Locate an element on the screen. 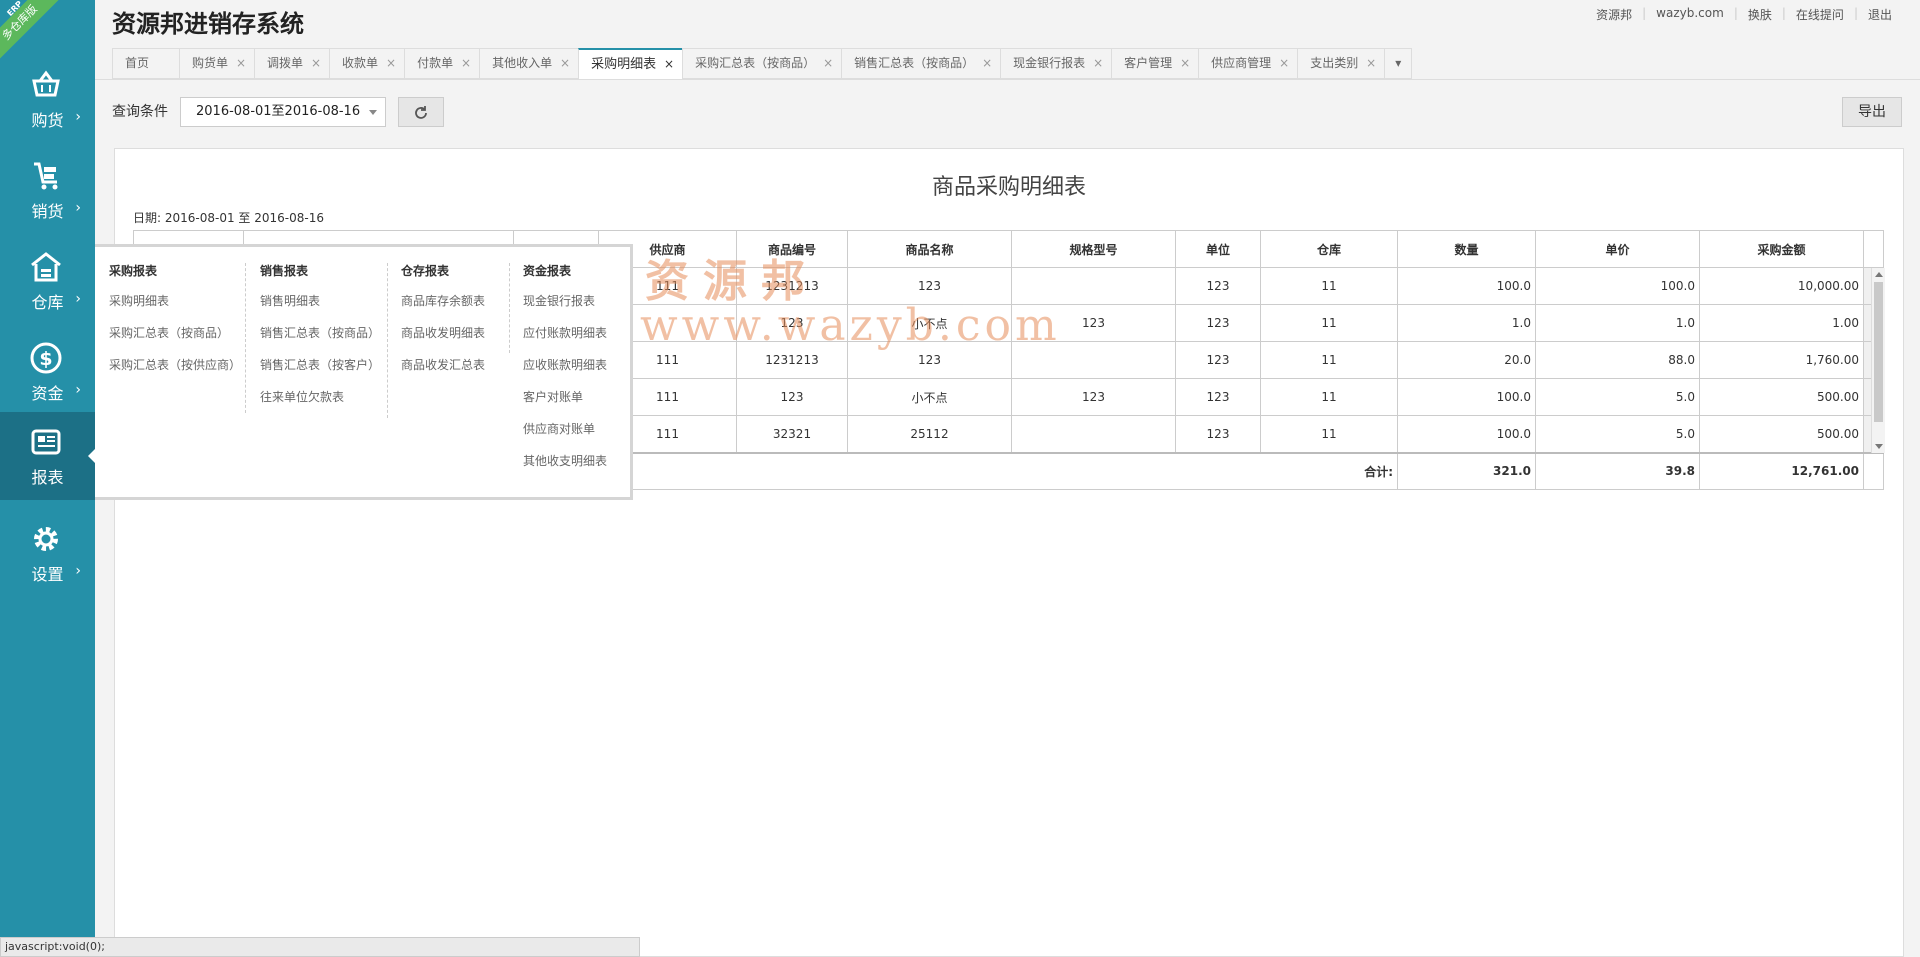  sidebar-item-reports: 报表 is located at coordinates (48, 456).